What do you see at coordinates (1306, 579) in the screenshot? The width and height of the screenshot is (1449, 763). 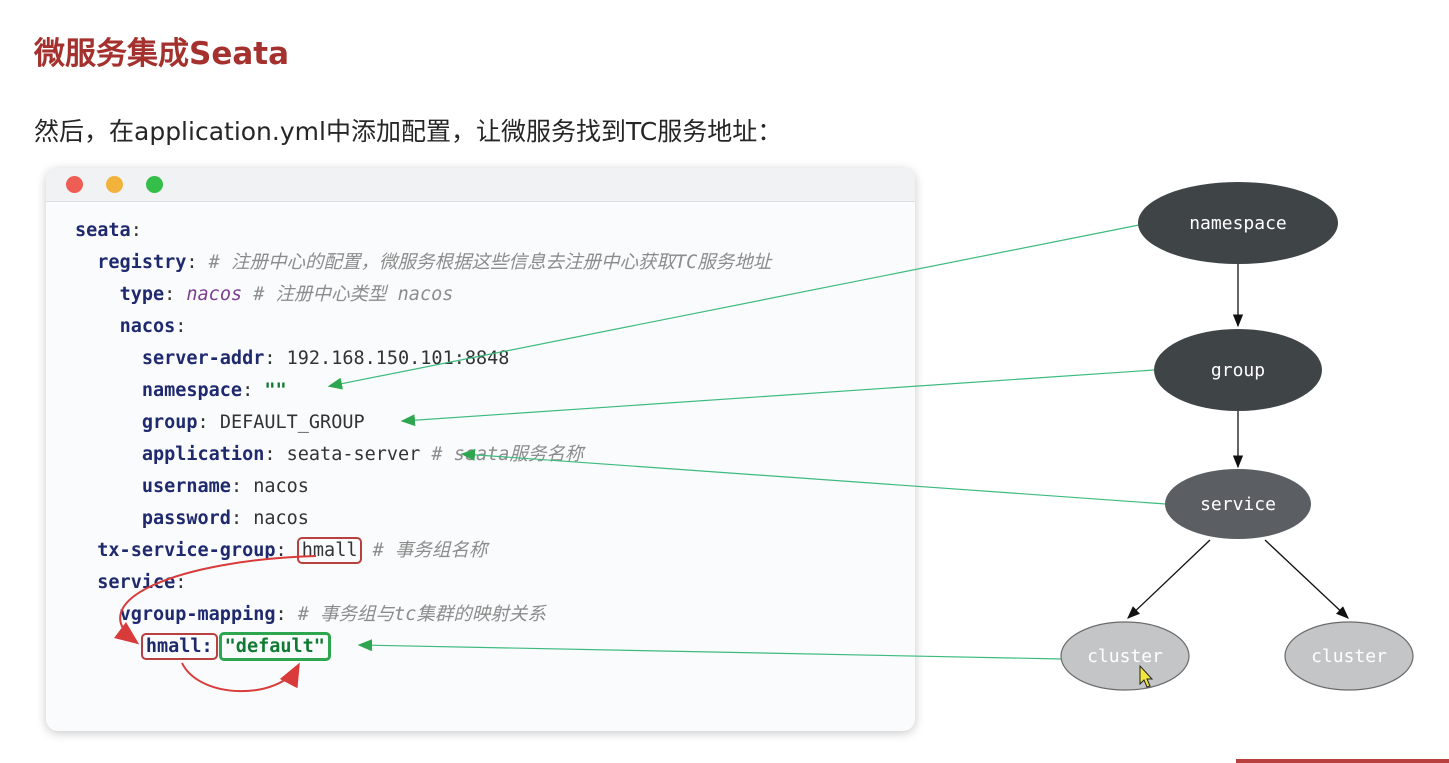 I see `service-to-cluster-right-arrow` at bounding box center [1306, 579].